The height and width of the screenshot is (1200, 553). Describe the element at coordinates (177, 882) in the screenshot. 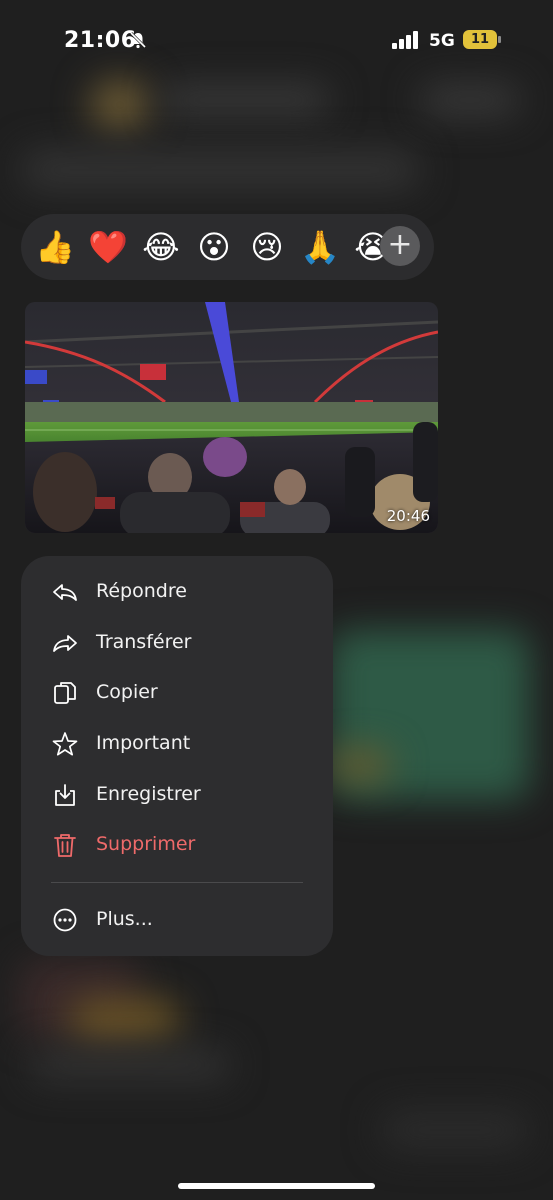

I see `menu-divider` at that location.